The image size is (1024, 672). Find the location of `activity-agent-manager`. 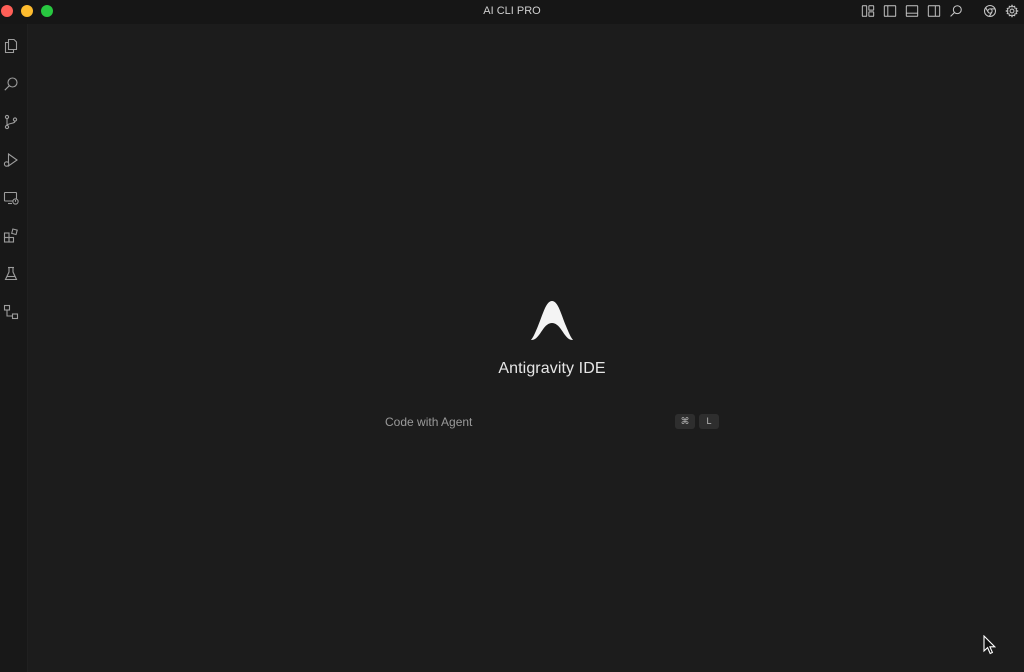

activity-agent-manager is located at coordinates (11, 312).